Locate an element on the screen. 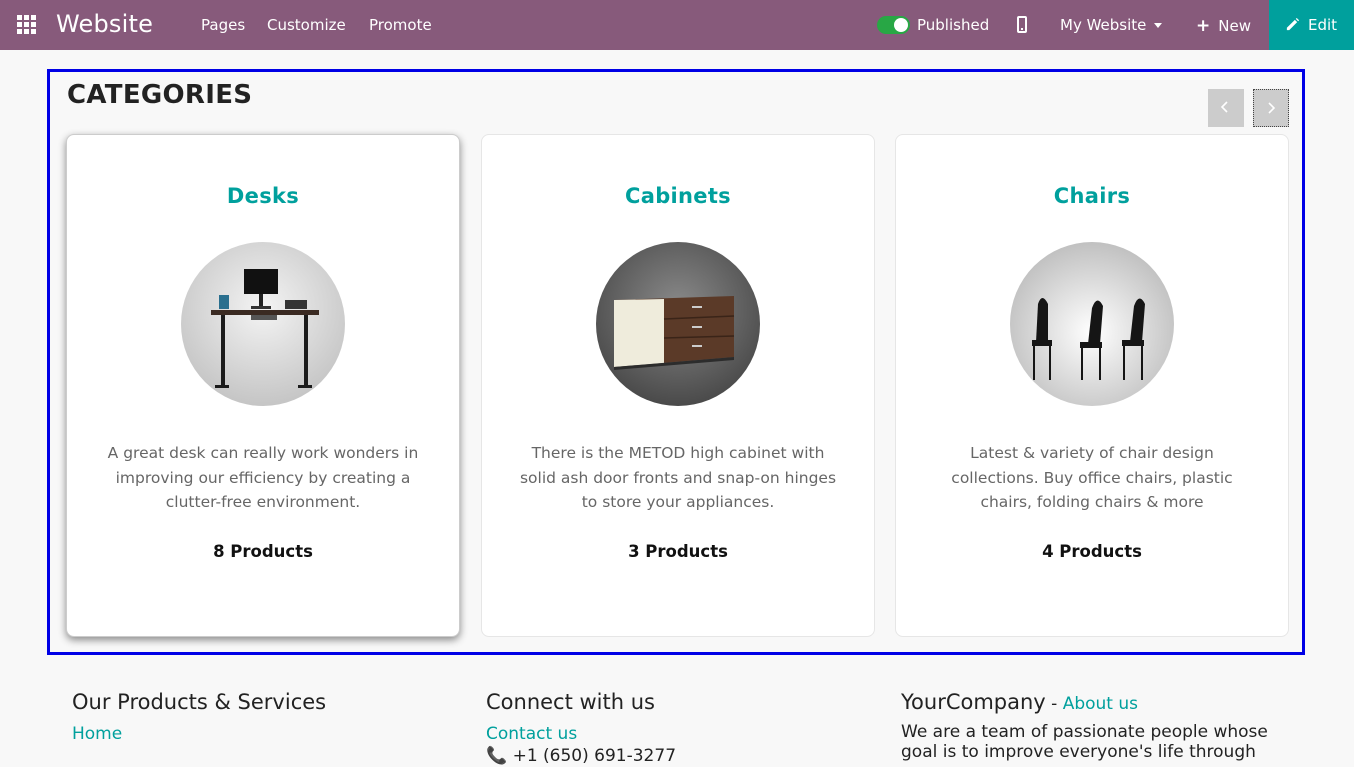 This screenshot has width=1354, height=767. footer-phone: 📞 +1 (650) 691-3277 is located at coordinates (581, 756).